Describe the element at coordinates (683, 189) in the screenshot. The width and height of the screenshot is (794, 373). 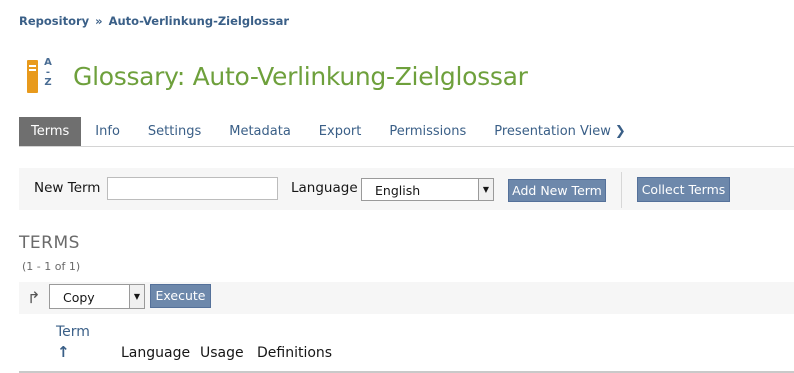
I see `collect-terms-button: Collect Terms` at that location.